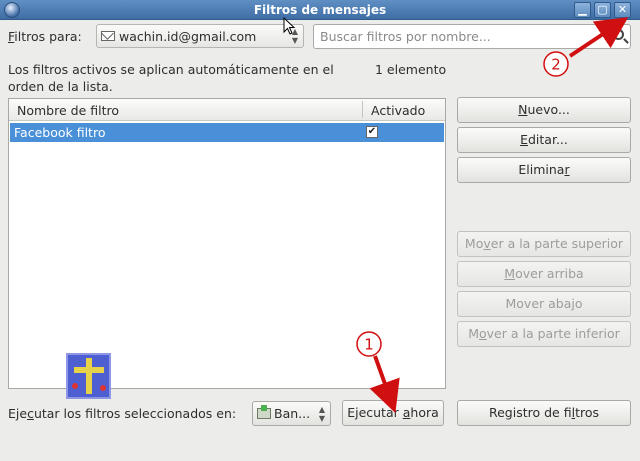 This screenshot has height=461, width=640. Describe the element at coordinates (375, 412) in the screenshot. I see `run-now-text-pre: Ejecutar` at that location.